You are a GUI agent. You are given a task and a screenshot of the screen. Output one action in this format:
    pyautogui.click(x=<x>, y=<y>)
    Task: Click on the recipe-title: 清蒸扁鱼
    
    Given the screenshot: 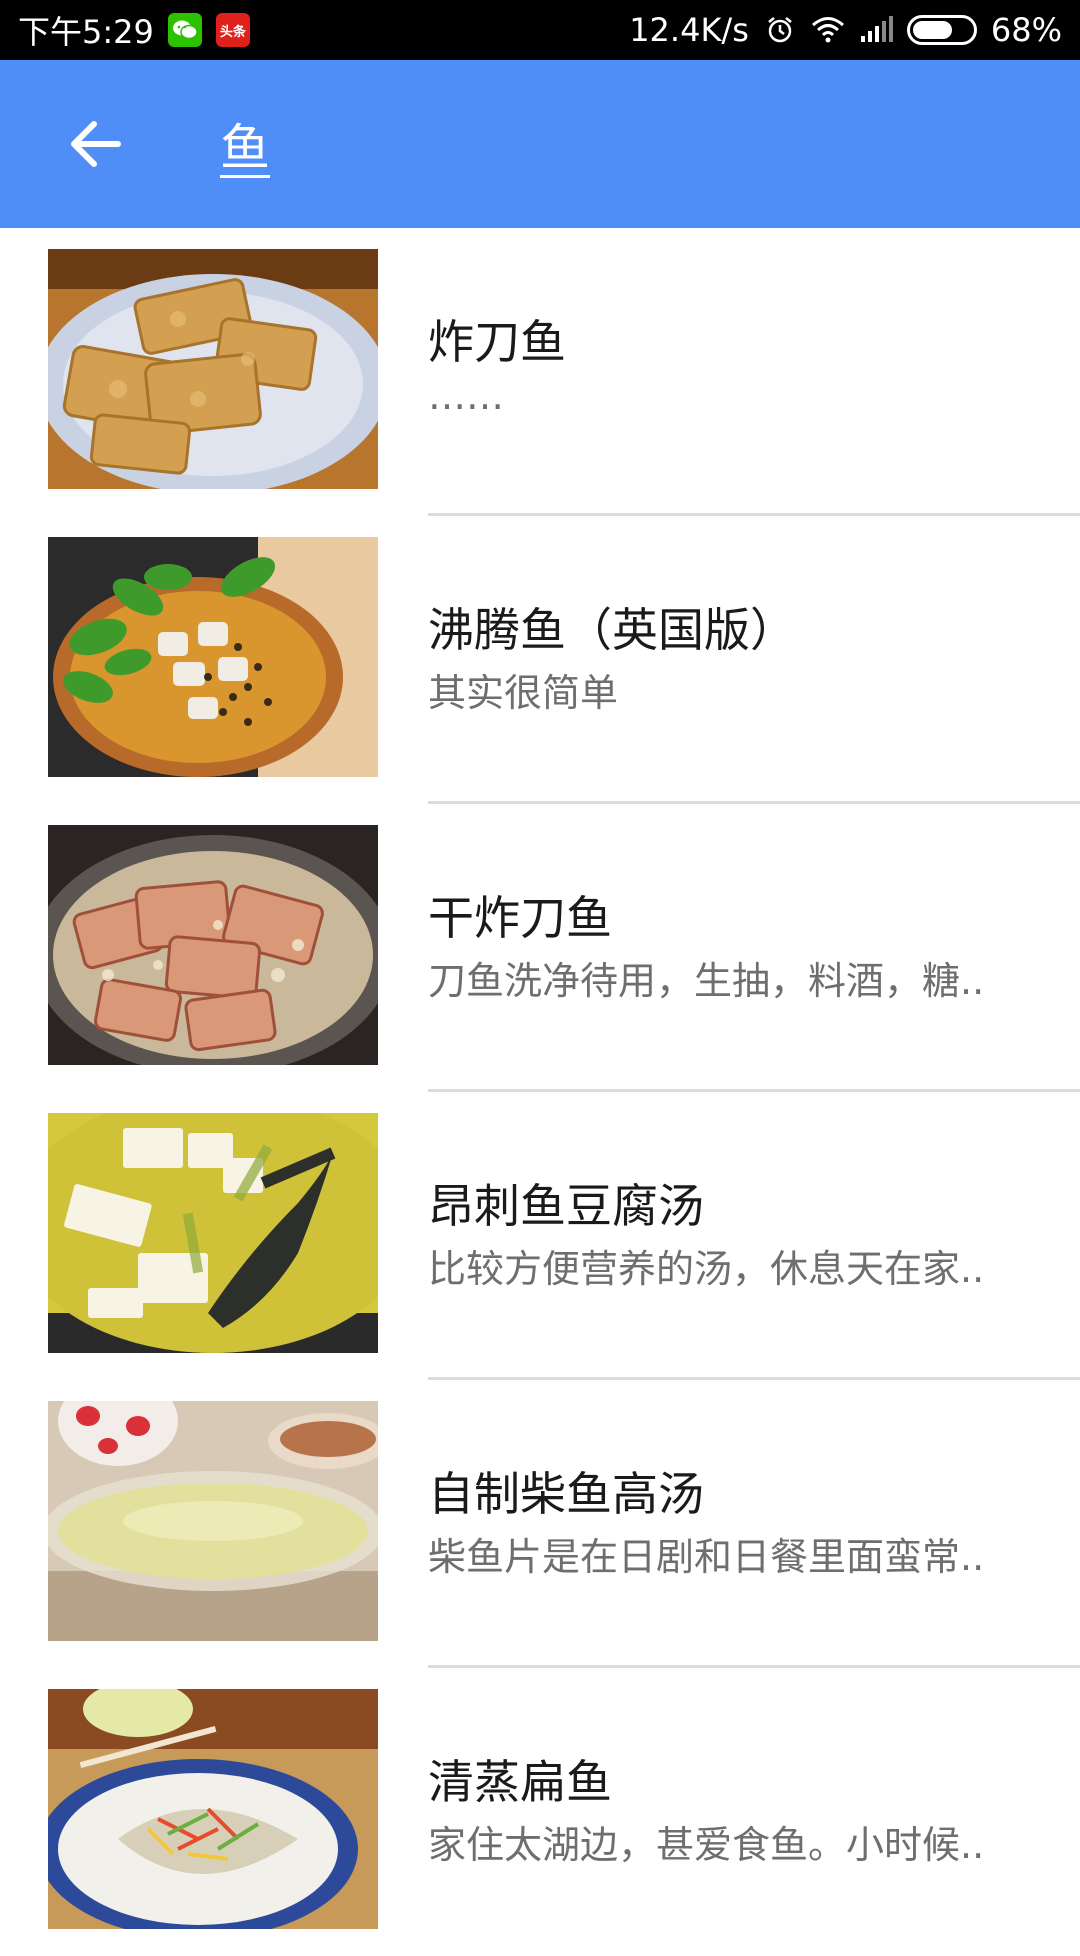 What is the action you would take?
    pyautogui.click(x=520, y=1782)
    